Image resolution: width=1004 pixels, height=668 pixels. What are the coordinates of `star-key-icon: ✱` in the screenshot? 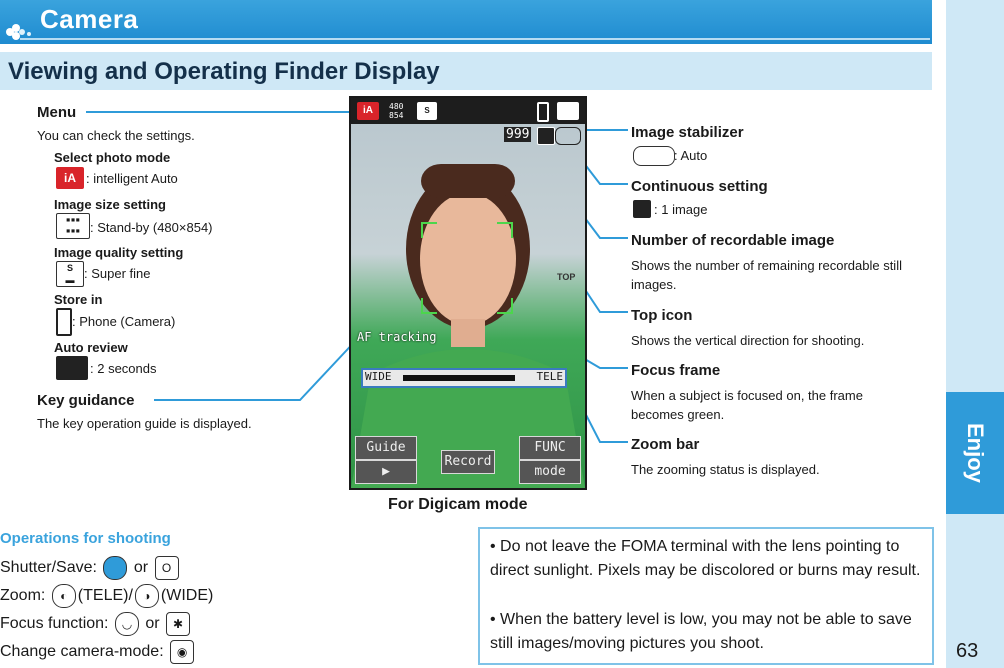 It's located at (178, 624).